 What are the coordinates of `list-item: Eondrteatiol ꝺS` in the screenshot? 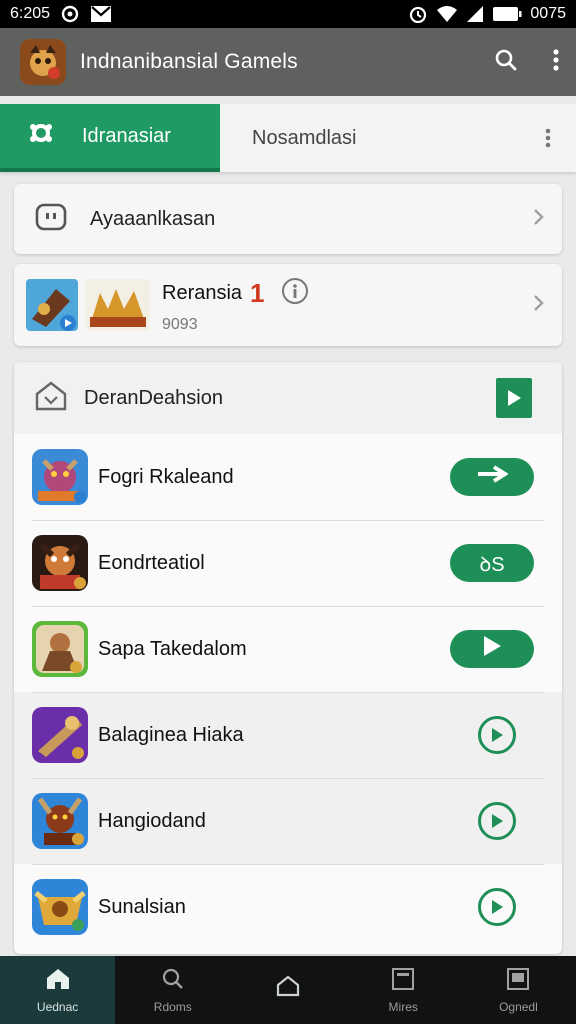 It's located at (288, 563).